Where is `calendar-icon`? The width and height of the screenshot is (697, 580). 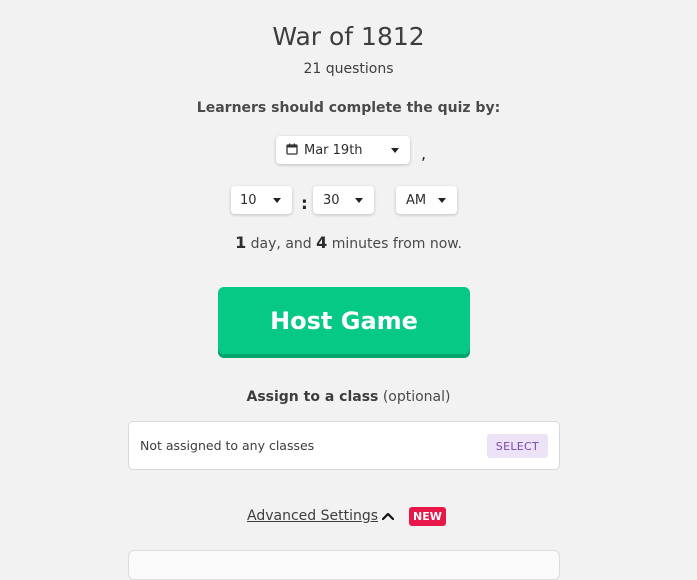 calendar-icon is located at coordinates (292, 149).